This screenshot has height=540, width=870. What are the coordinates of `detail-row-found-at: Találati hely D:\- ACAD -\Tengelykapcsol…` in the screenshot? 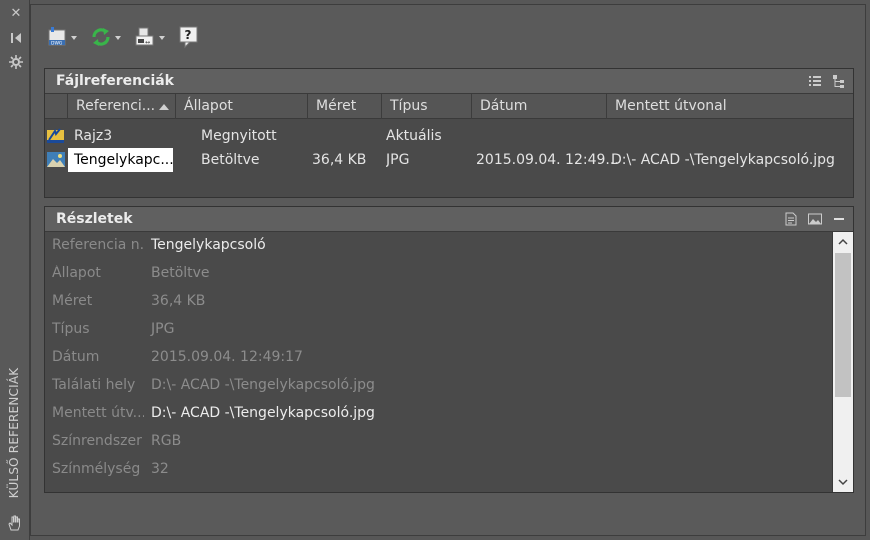 It's located at (440, 386).